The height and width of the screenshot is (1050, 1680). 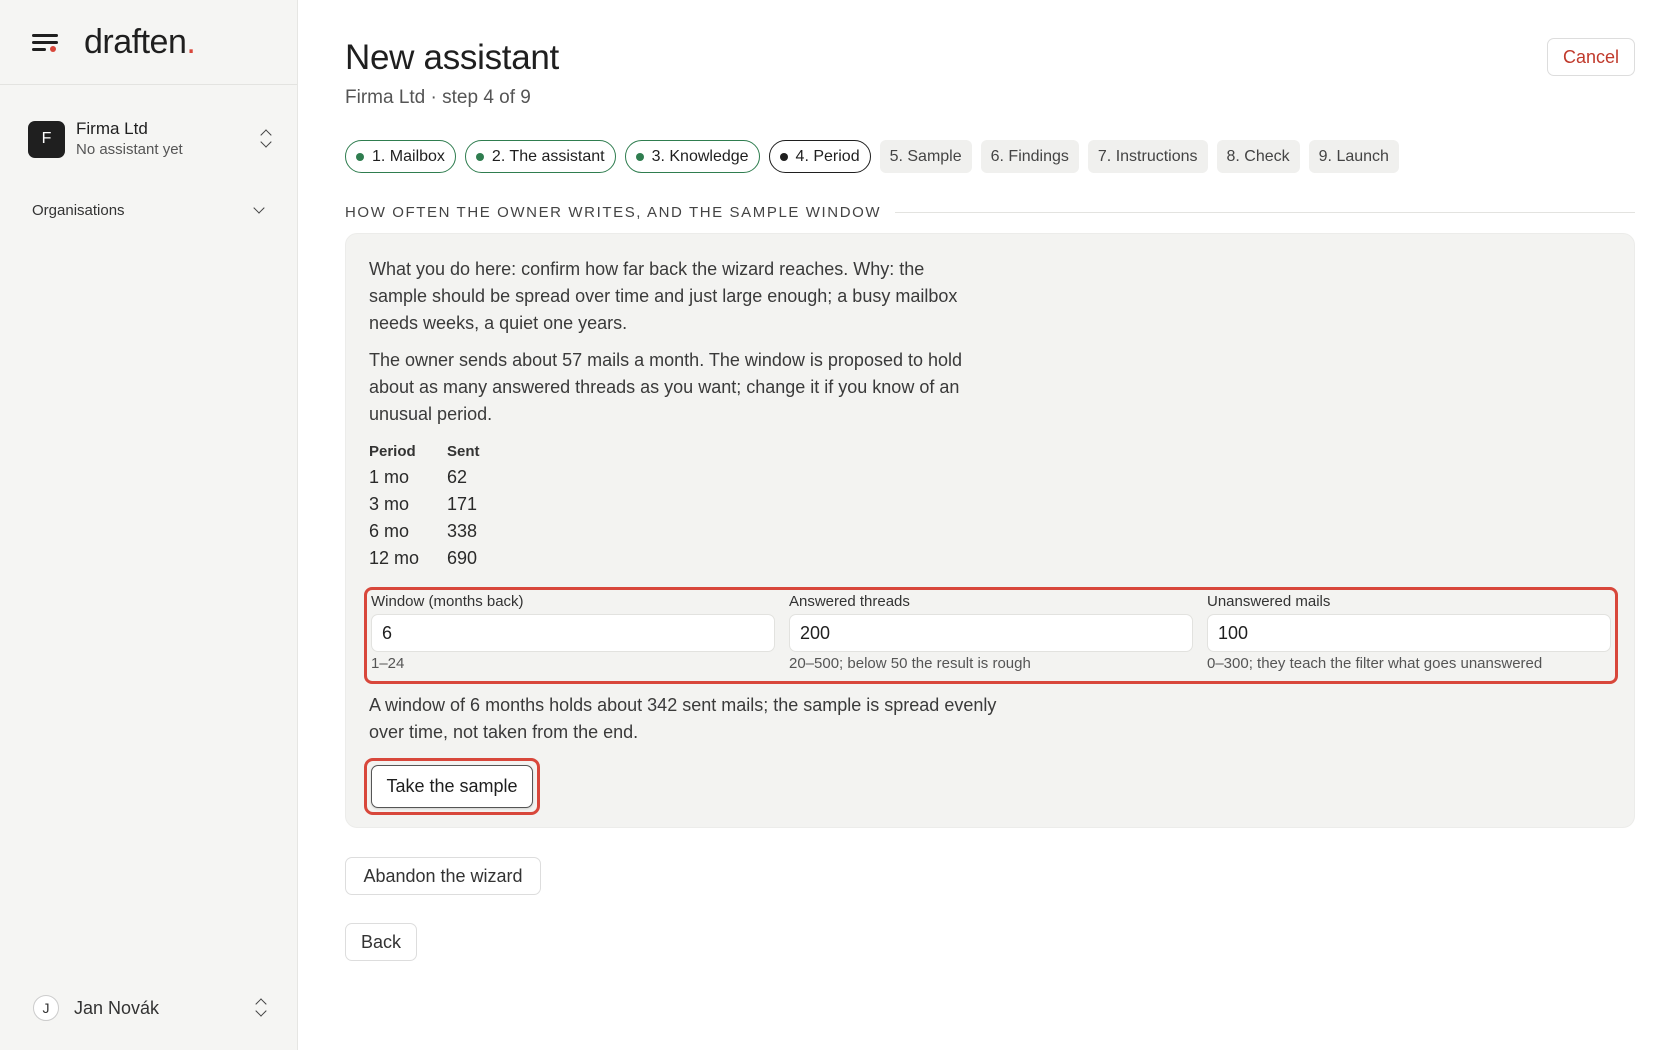 What do you see at coordinates (463, 451) in the screenshot?
I see `table-header: Sent` at bounding box center [463, 451].